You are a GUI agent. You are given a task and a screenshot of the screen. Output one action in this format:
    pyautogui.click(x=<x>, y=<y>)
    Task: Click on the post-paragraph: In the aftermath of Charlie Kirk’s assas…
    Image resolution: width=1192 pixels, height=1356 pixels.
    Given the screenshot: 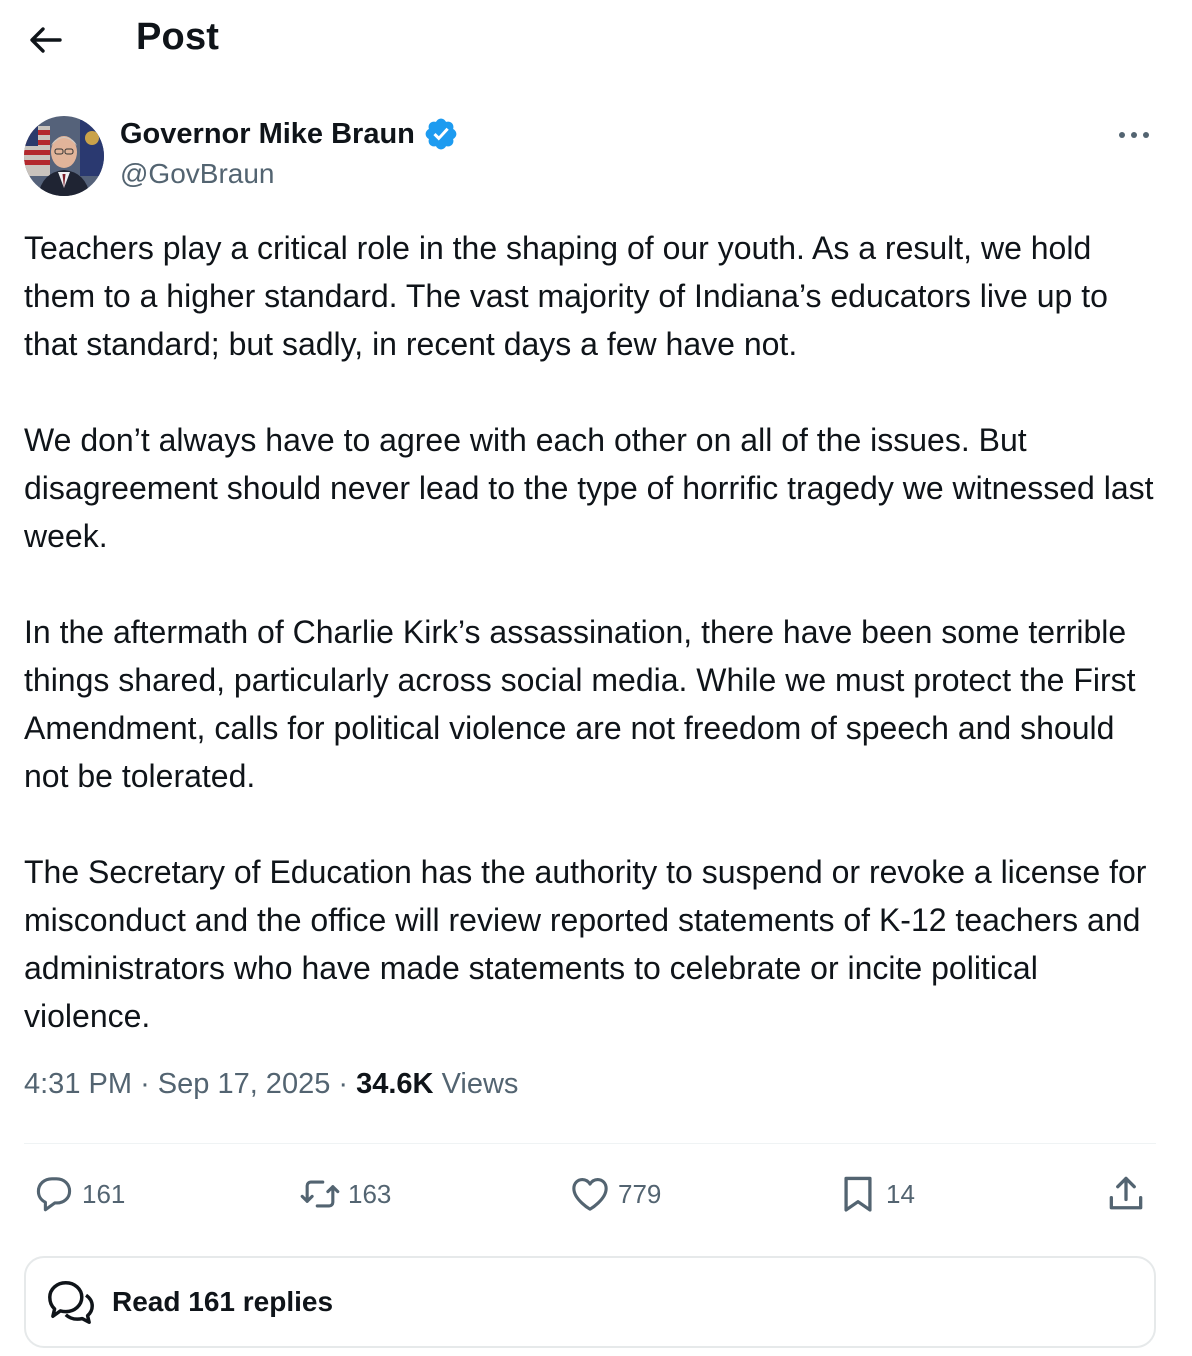 What is the action you would take?
    pyautogui.click(x=580, y=704)
    